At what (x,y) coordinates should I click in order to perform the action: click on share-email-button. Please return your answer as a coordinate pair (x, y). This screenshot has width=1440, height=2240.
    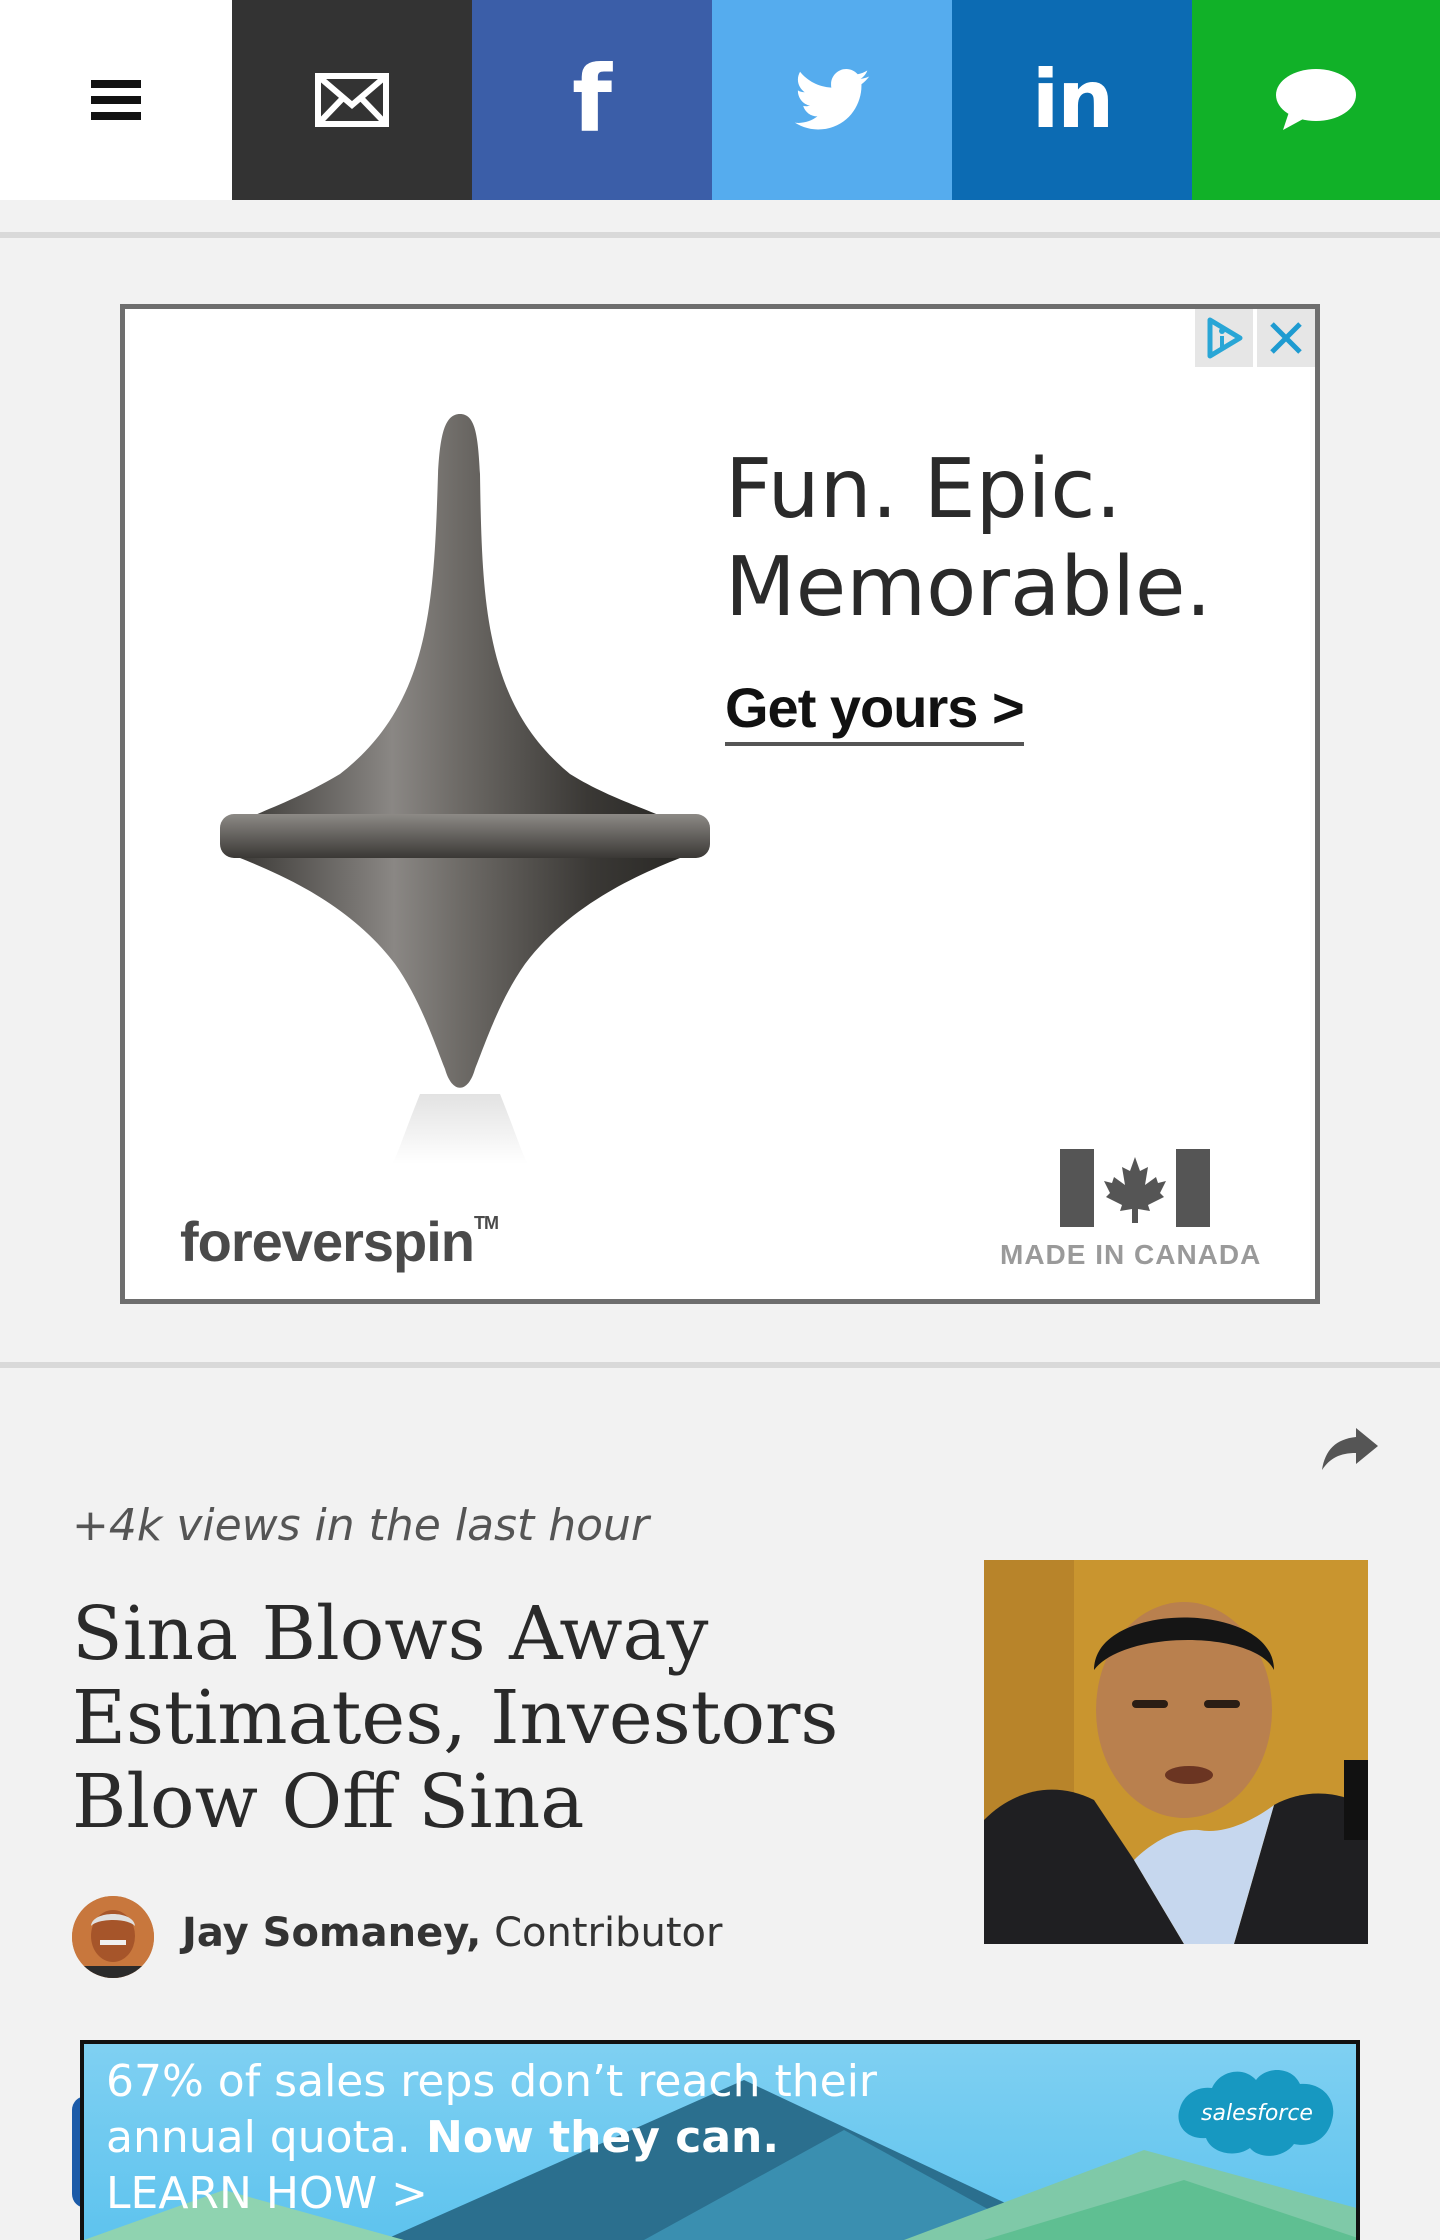
    Looking at the image, I should click on (352, 100).